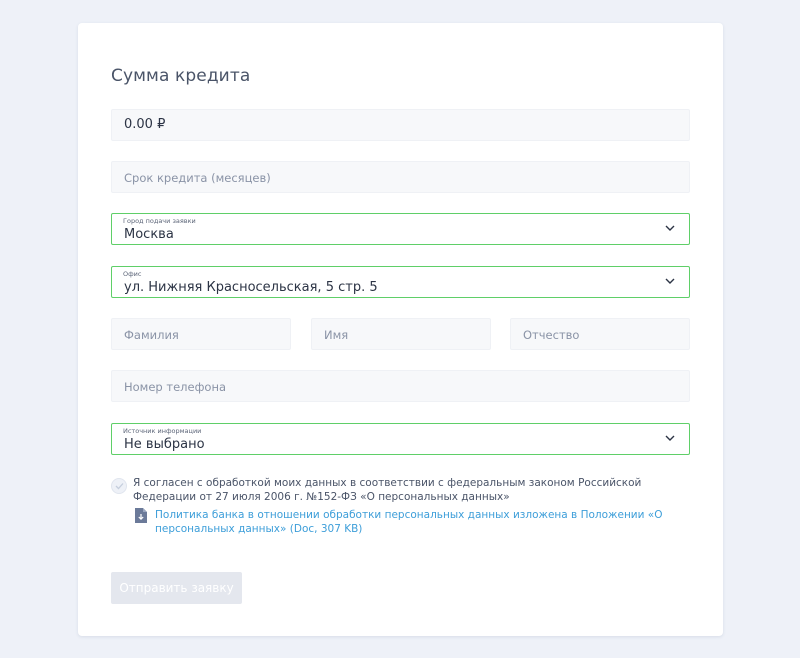  I want to click on phone-input: Номер телефона, so click(400, 386).